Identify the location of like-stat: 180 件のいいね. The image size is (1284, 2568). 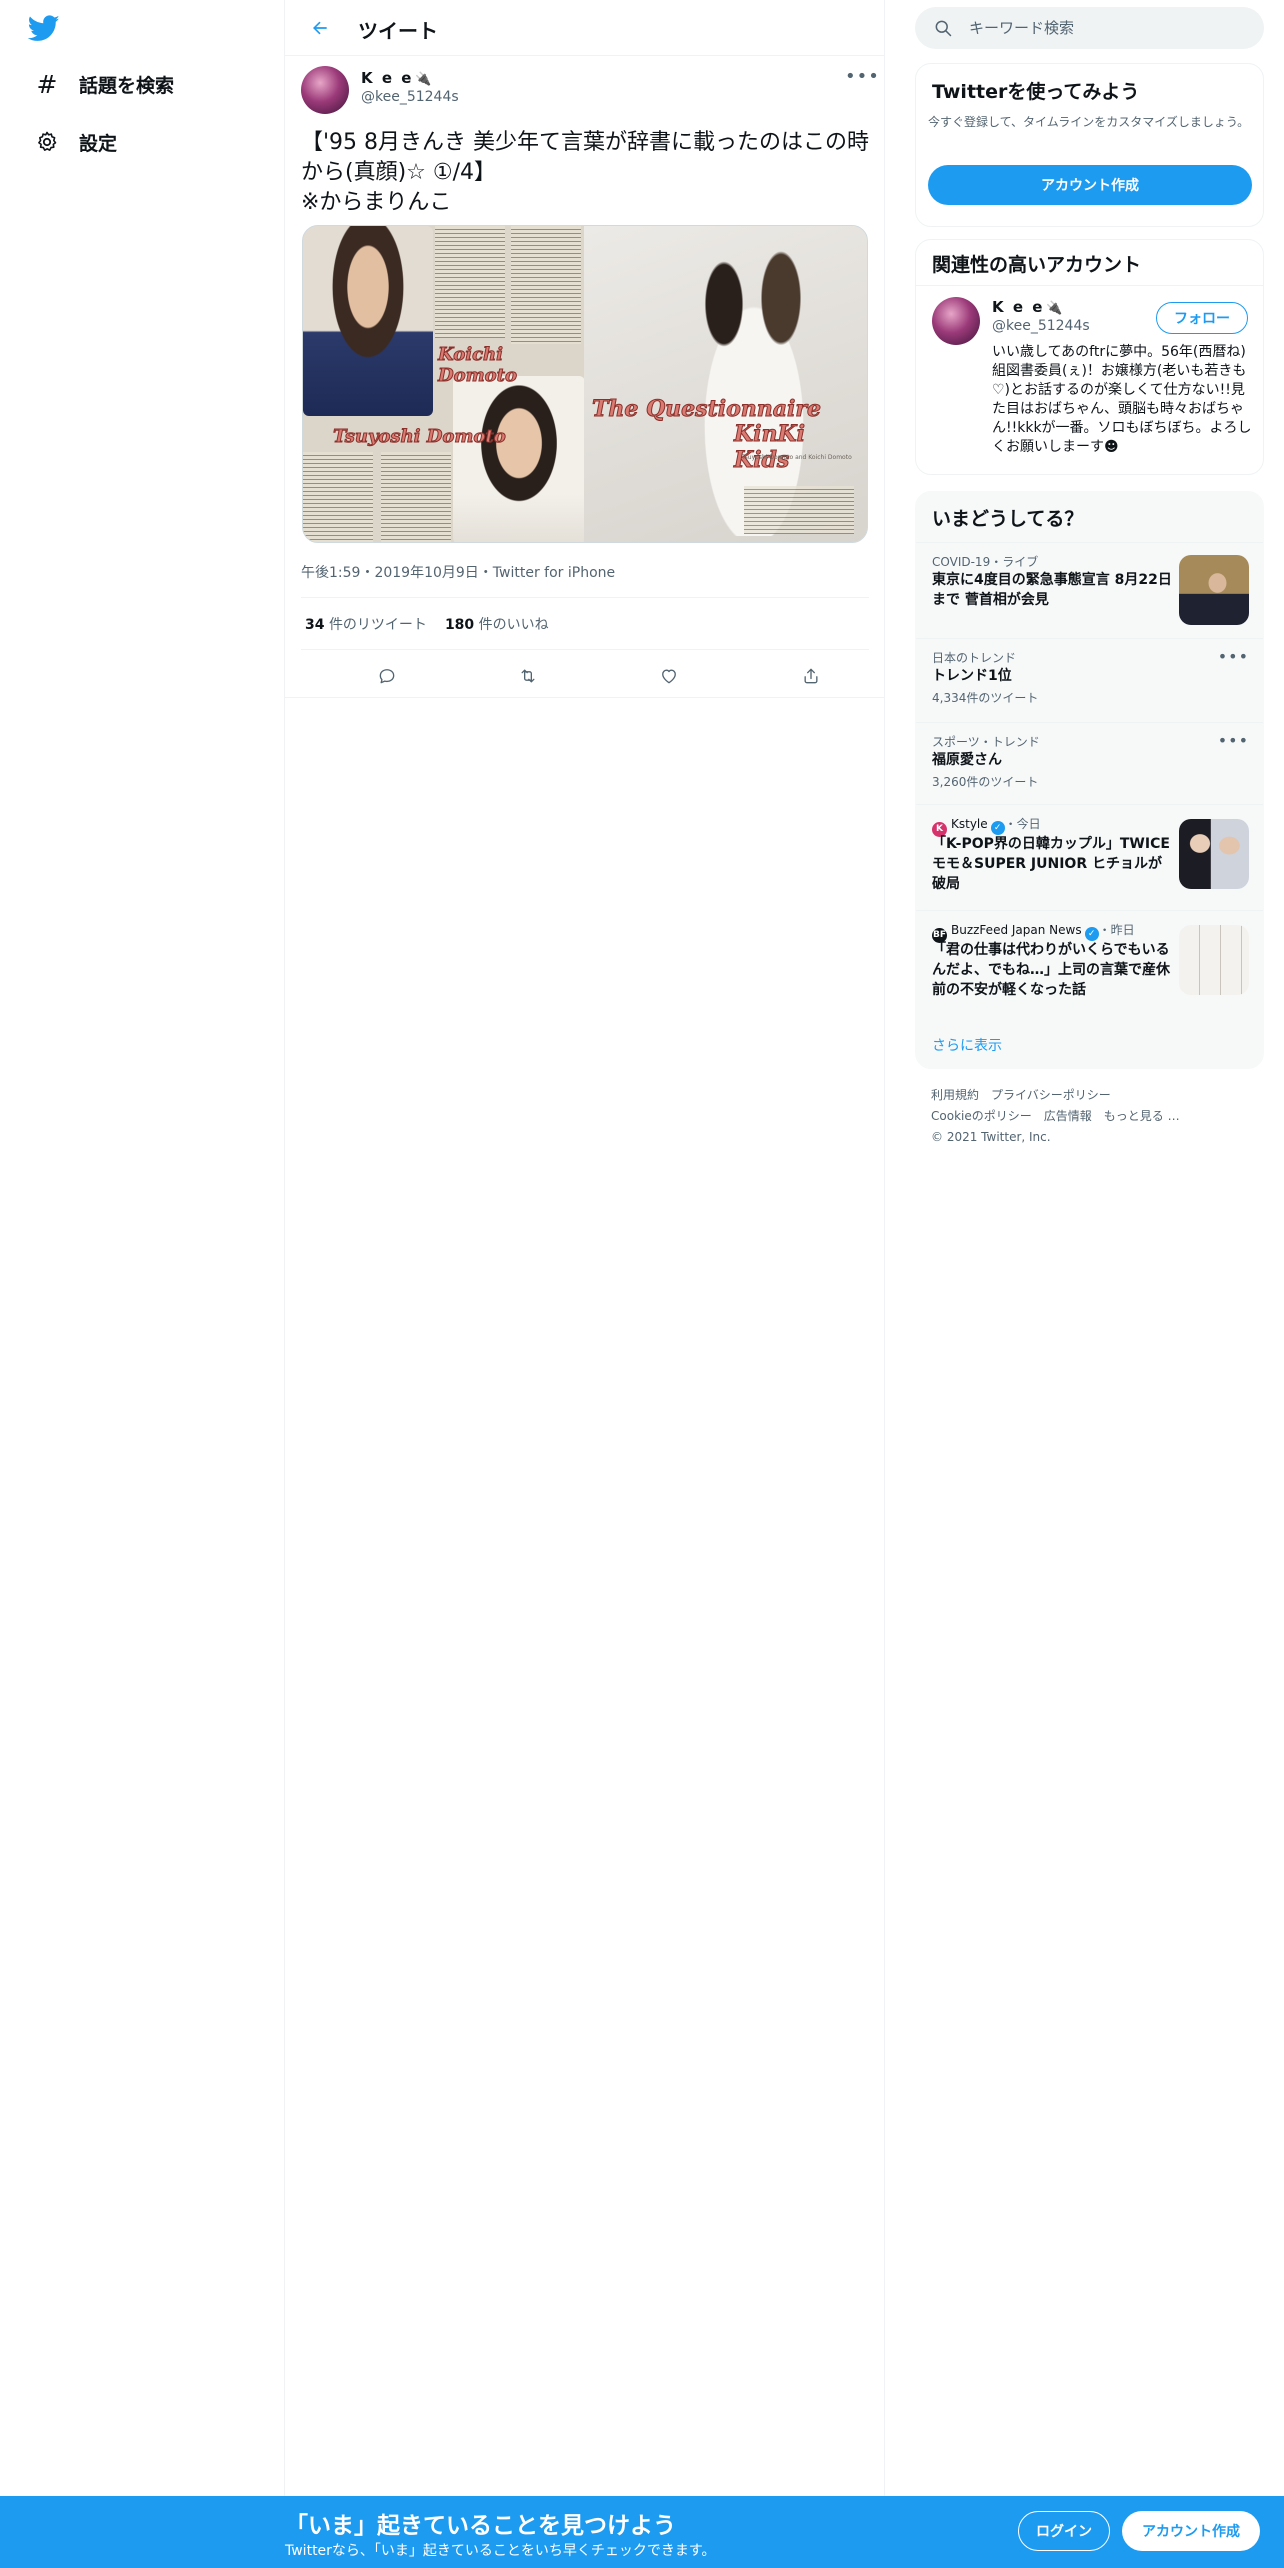
(497, 624).